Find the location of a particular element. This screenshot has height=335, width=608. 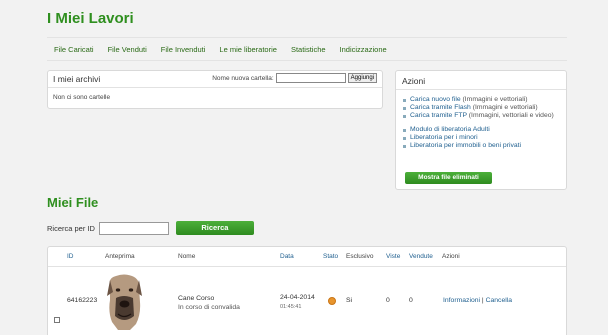

col-views: Viste is located at coordinates (393, 256).